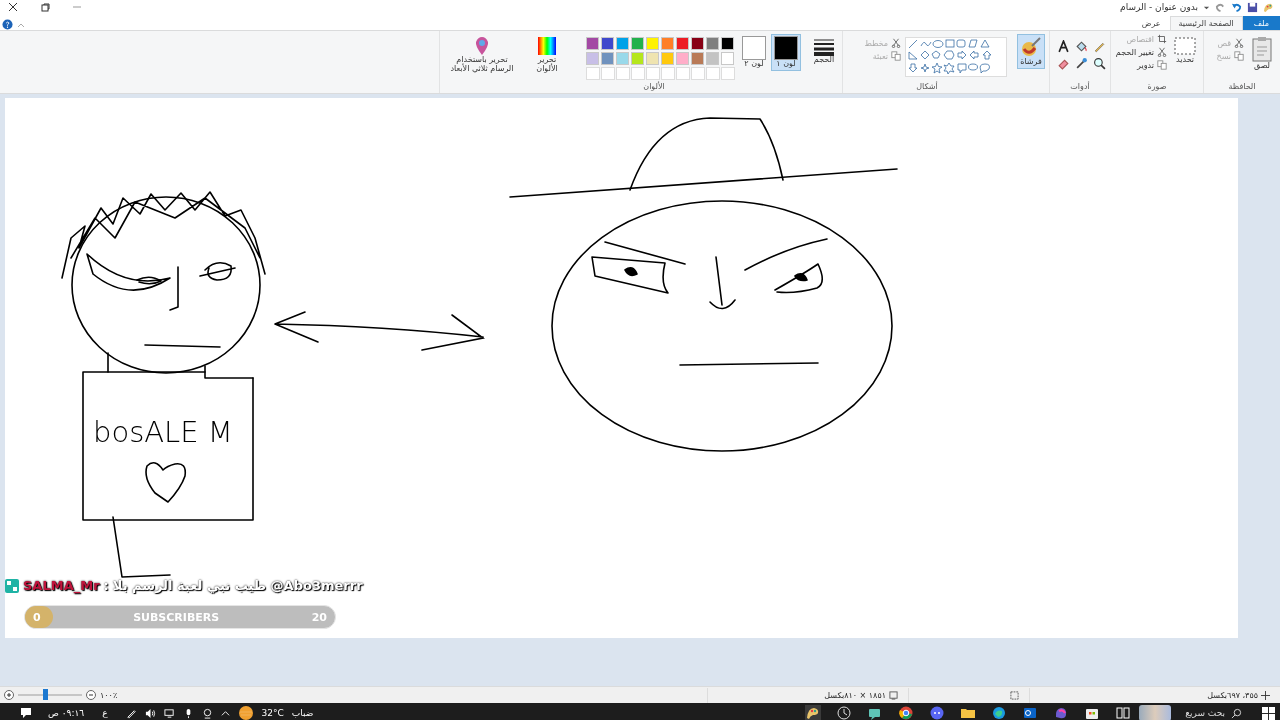 Image resolution: width=1280 pixels, height=720 pixels. What do you see at coordinates (131, 713) in the screenshot?
I see `pen-icon` at bounding box center [131, 713].